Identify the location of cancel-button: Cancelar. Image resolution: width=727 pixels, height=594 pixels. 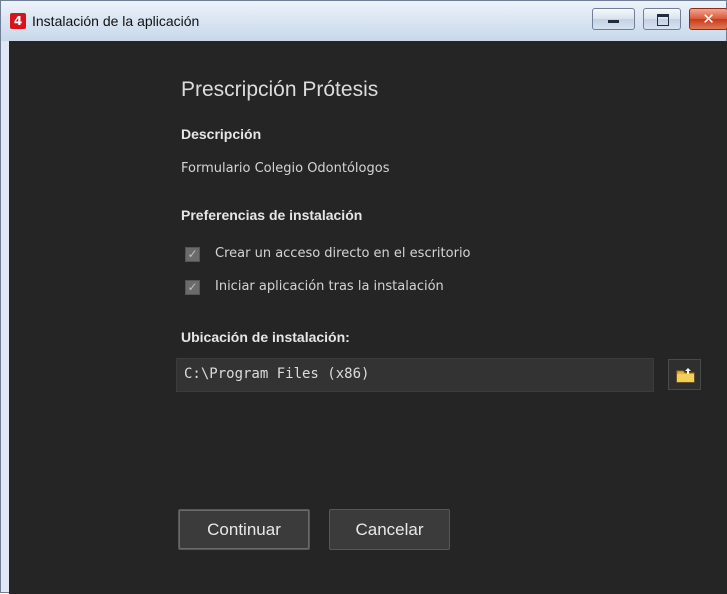
(389, 529).